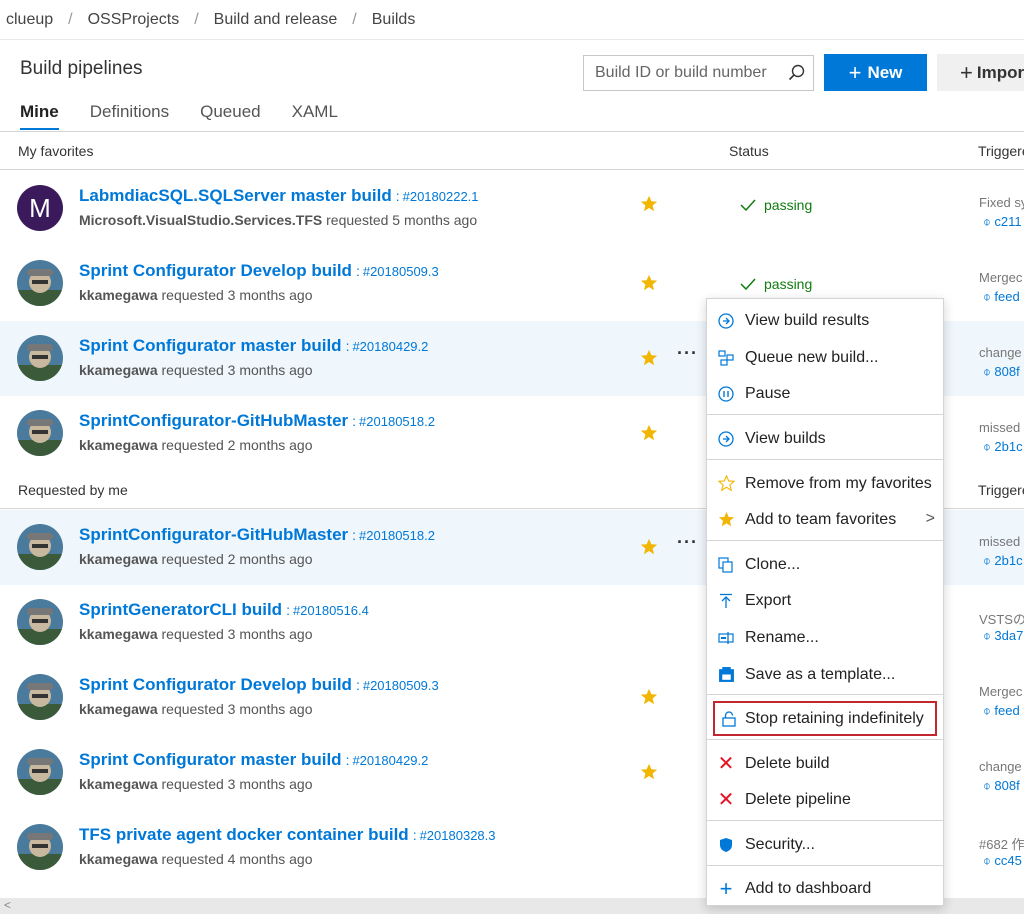 The image size is (1024, 914). What do you see at coordinates (134, 20) in the screenshot?
I see `breadcrumb-item-project: OSSProjects` at bounding box center [134, 20].